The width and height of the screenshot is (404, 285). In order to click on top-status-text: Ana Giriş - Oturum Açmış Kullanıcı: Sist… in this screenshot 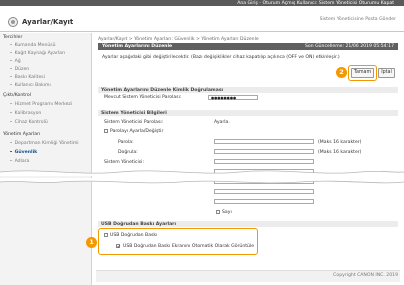, I will do `click(315, 3)`.